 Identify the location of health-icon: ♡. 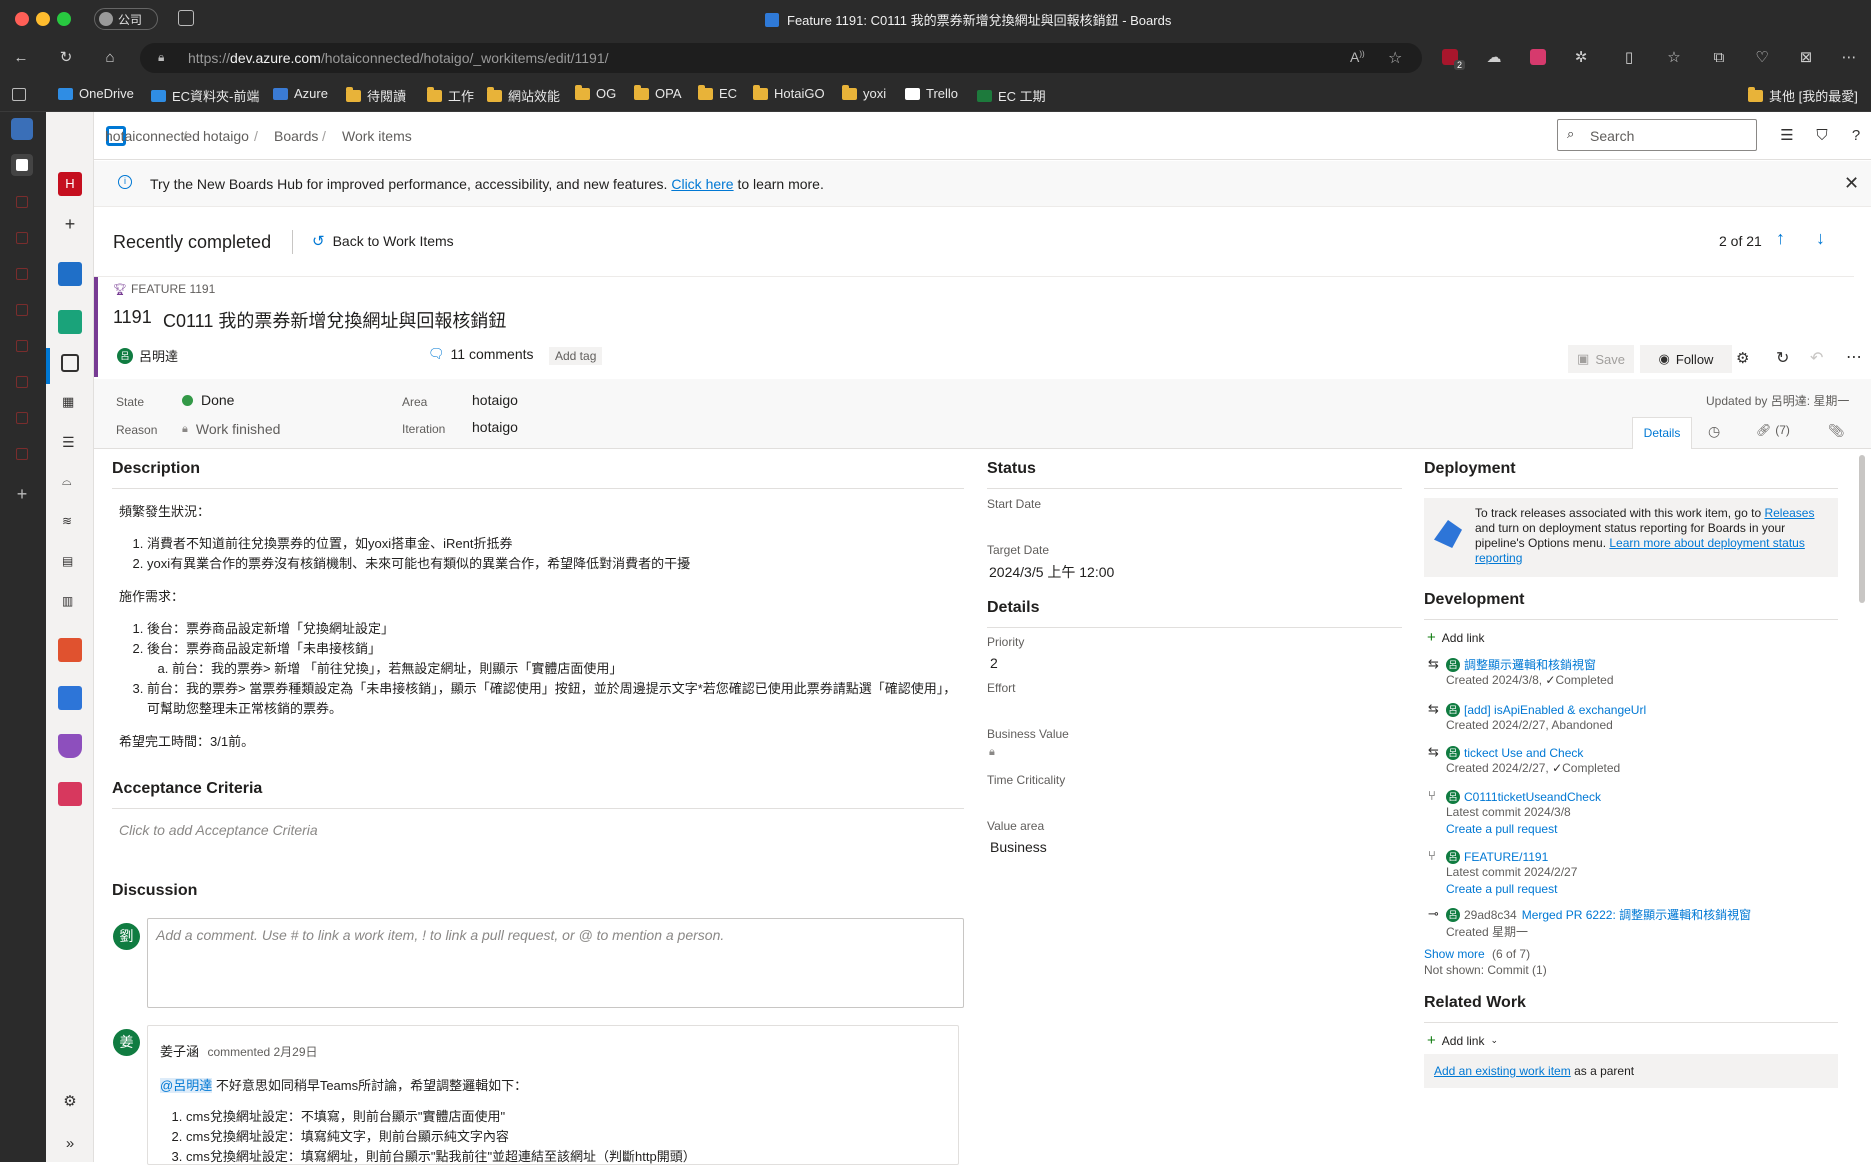
(1762, 58).